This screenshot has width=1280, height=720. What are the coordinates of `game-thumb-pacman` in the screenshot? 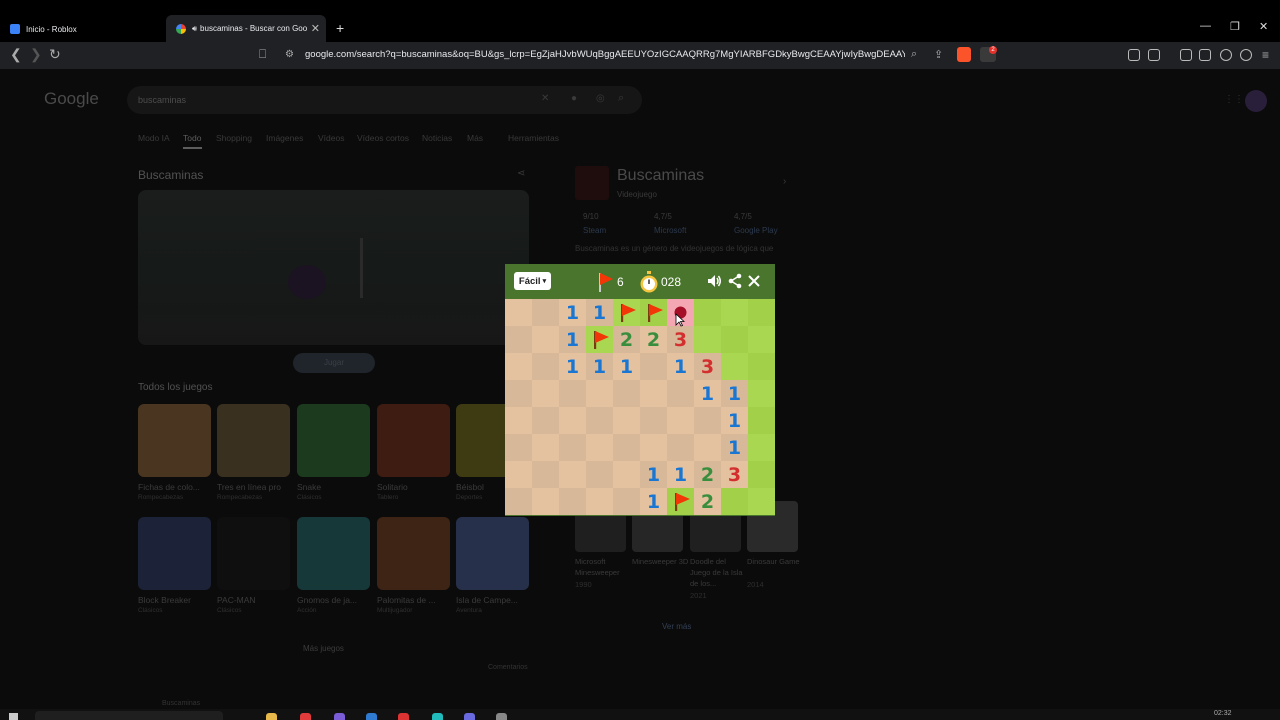 It's located at (253, 553).